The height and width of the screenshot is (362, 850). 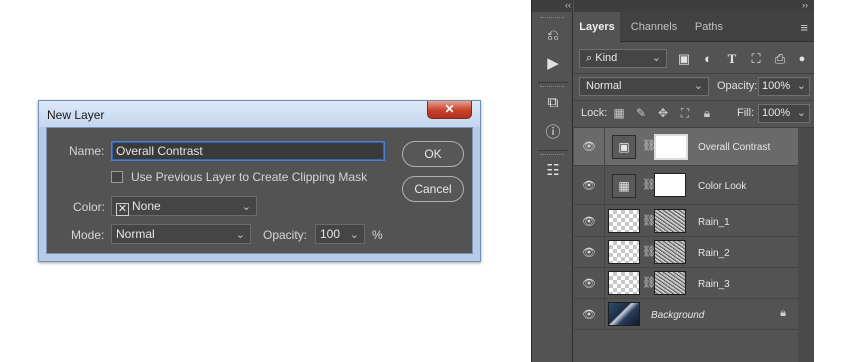 What do you see at coordinates (714, 253) in the screenshot?
I see `layer-name: Rain_2` at bounding box center [714, 253].